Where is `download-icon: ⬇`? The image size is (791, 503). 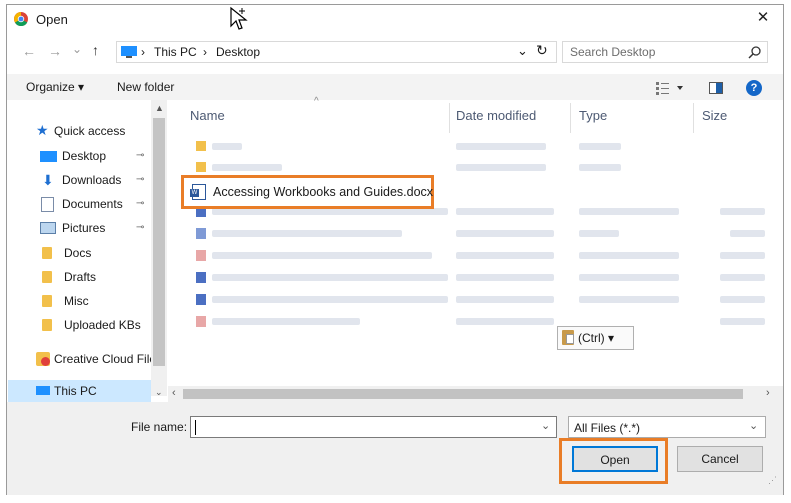 download-icon: ⬇ is located at coordinates (48, 180).